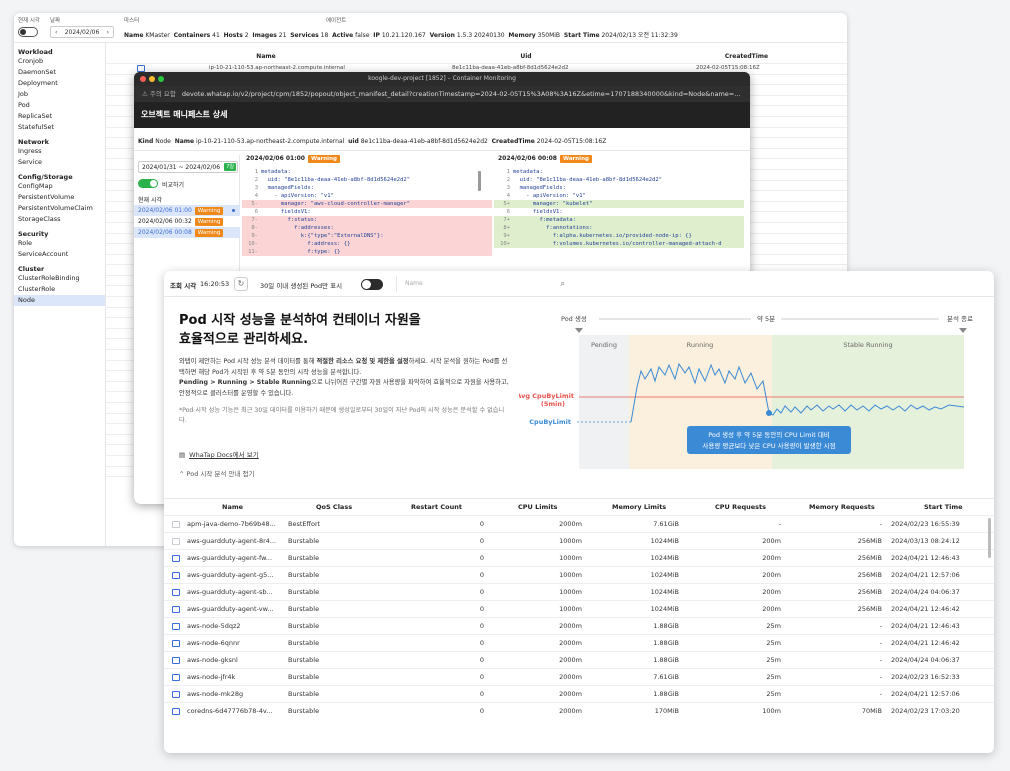 The height and width of the screenshot is (771, 1010). I want to click on minimize-dot-icon, so click(152, 79).